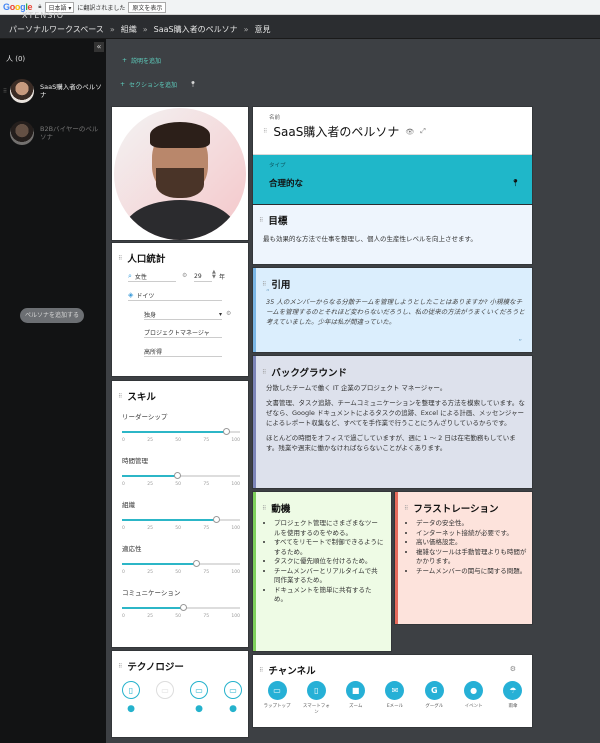 This screenshot has height=743, width=600. Describe the element at coordinates (395, 690) in the screenshot. I see `email-icon: ✉` at that location.